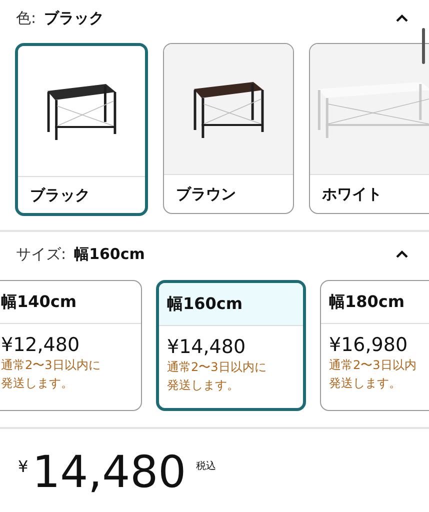 This screenshot has height=512, width=429. Describe the element at coordinates (228, 128) in the screenshot. I see `color-option: ブラウン` at that location.